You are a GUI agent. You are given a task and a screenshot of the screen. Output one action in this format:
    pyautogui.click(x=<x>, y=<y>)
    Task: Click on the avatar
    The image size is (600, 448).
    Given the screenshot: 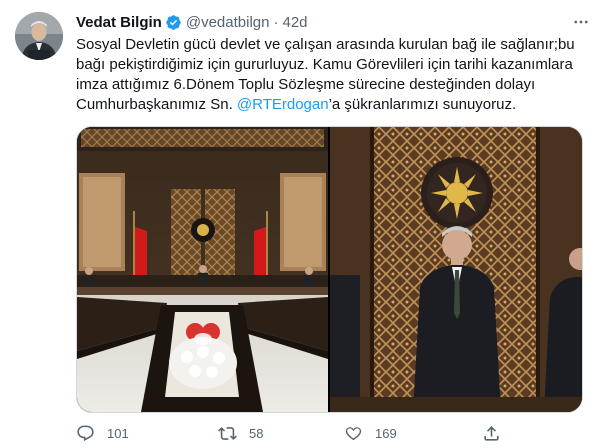 What is the action you would take?
    pyautogui.click(x=39, y=36)
    